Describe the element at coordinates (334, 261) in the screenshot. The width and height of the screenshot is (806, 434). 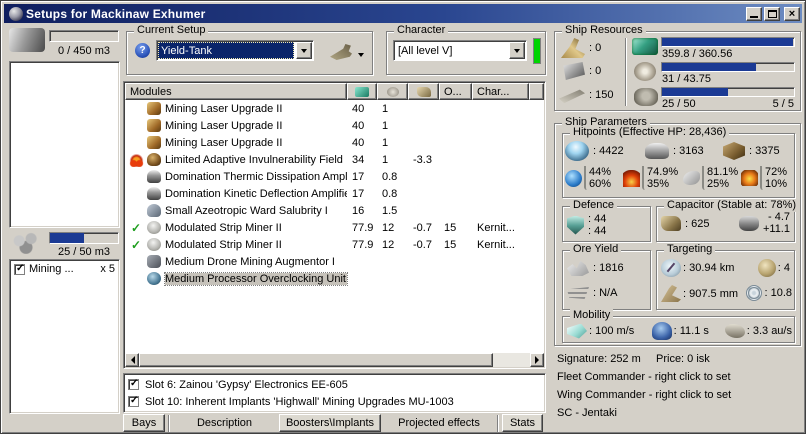
I see `module-row: Medium Drone Mining Augmentor I` at that location.